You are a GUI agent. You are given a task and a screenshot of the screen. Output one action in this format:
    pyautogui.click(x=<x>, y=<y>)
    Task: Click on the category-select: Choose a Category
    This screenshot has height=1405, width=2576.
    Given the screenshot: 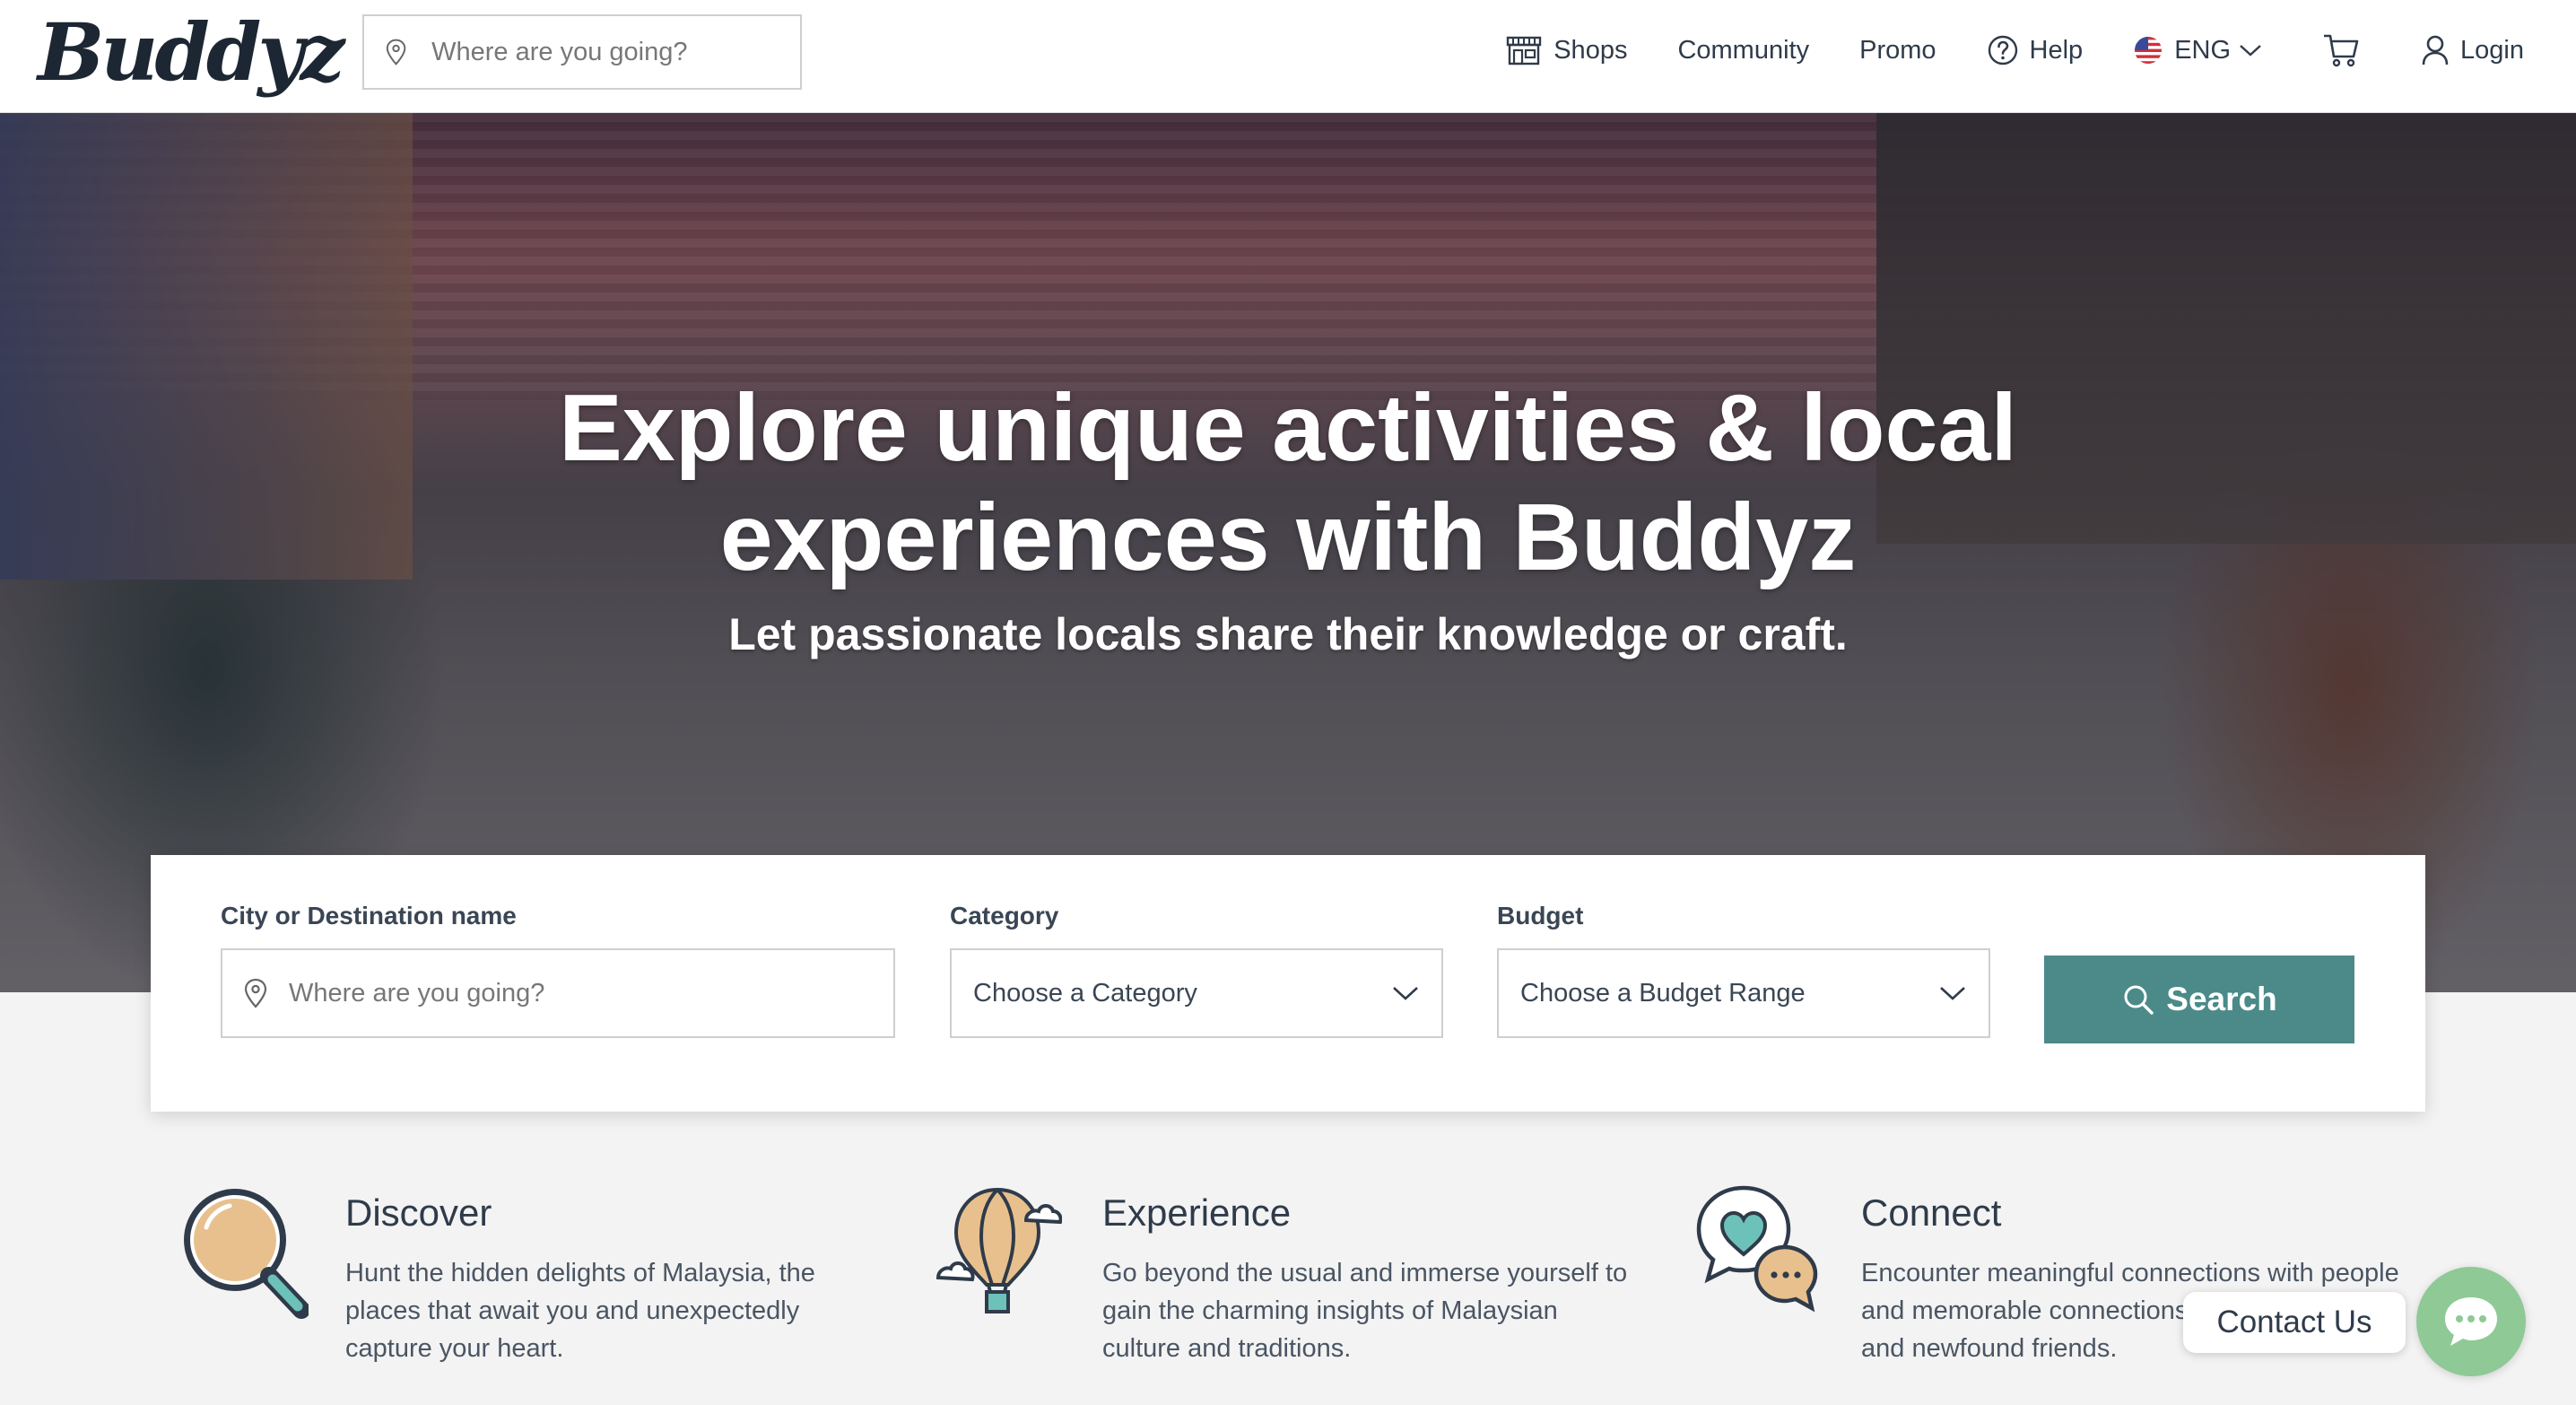 What is the action you would take?
    pyautogui.click(x=1196, y=993)
    